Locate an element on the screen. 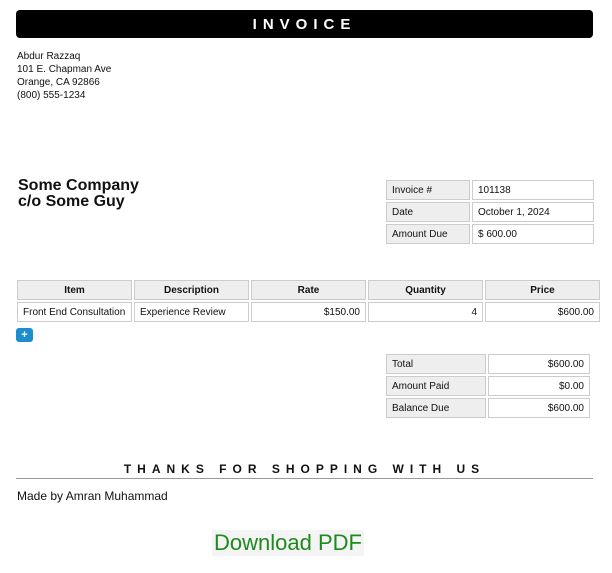 The height and width of the screenshot is (573, 612). item-quantity-cell: 4 is located at coordinates (425, 312).